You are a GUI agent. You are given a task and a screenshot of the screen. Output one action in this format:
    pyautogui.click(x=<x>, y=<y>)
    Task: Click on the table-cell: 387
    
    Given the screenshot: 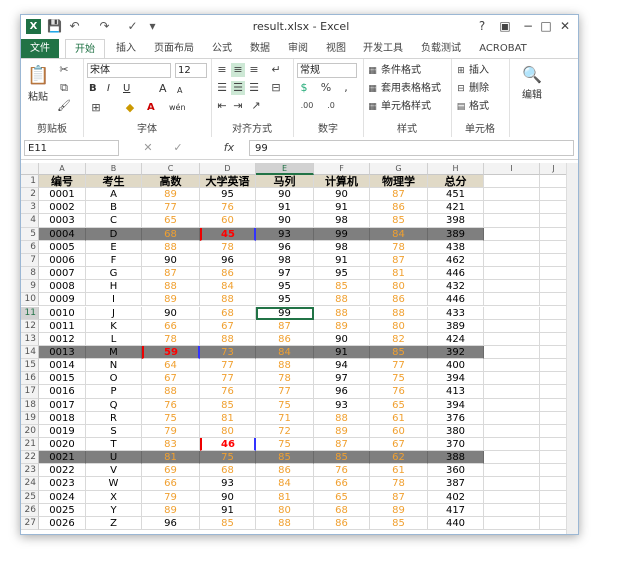 What is the action you would take?
    pyautogui.click(x=456, y=484)
    